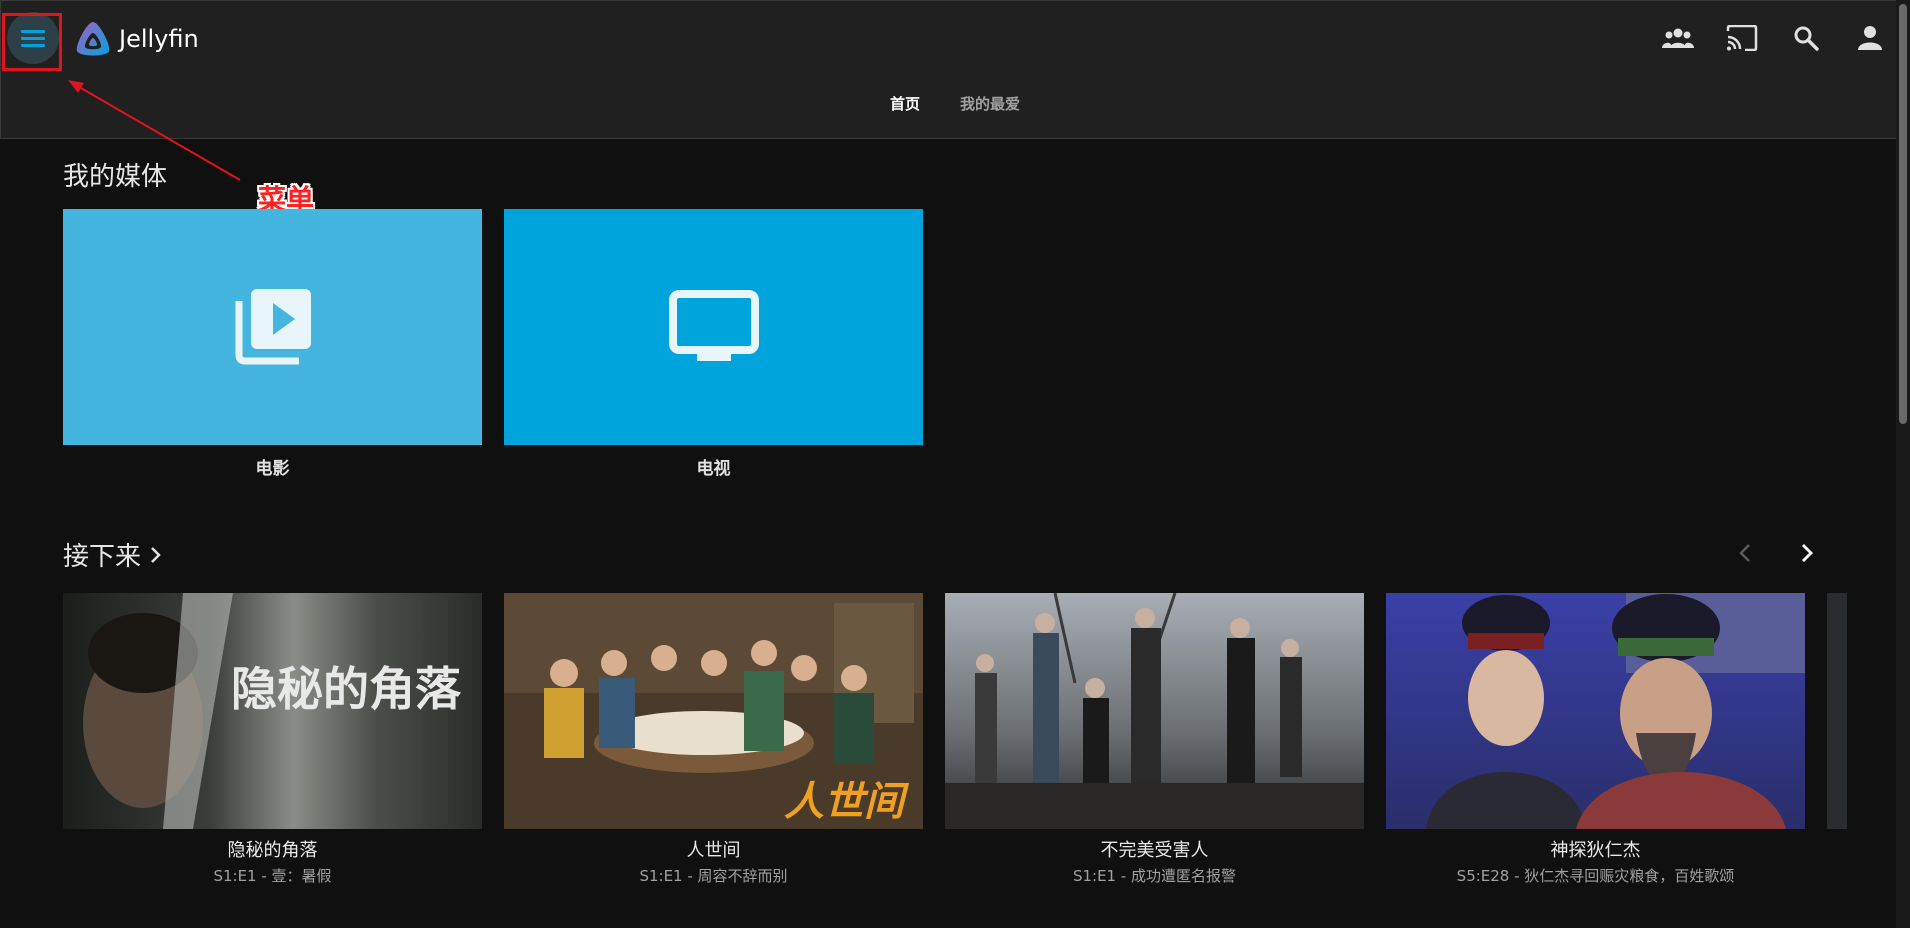 The width and height of the screenshot is (1910, 928). I want to click on page-scrollbar, so click(1903, 464).